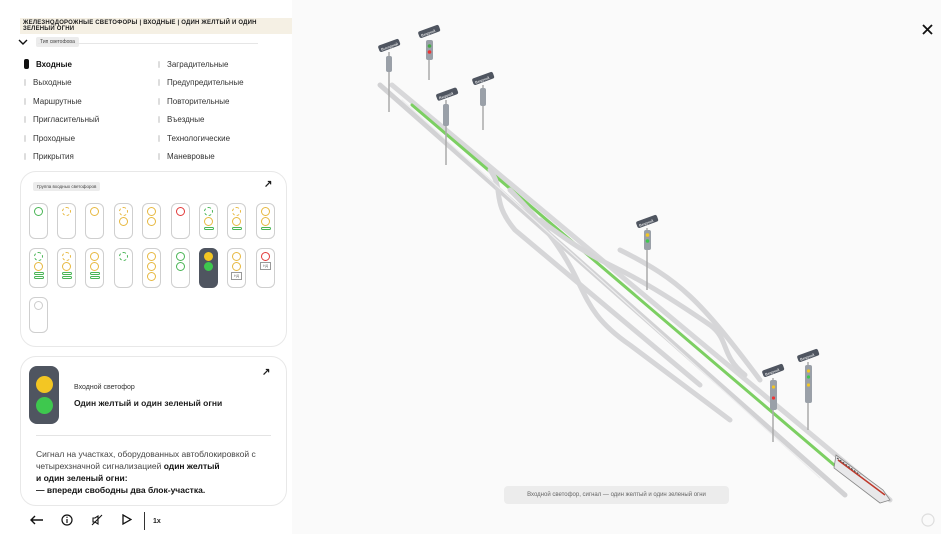 This screenshot has height=534, width=941. I want to click on type-item-label: Технологические, so click(199, 138).